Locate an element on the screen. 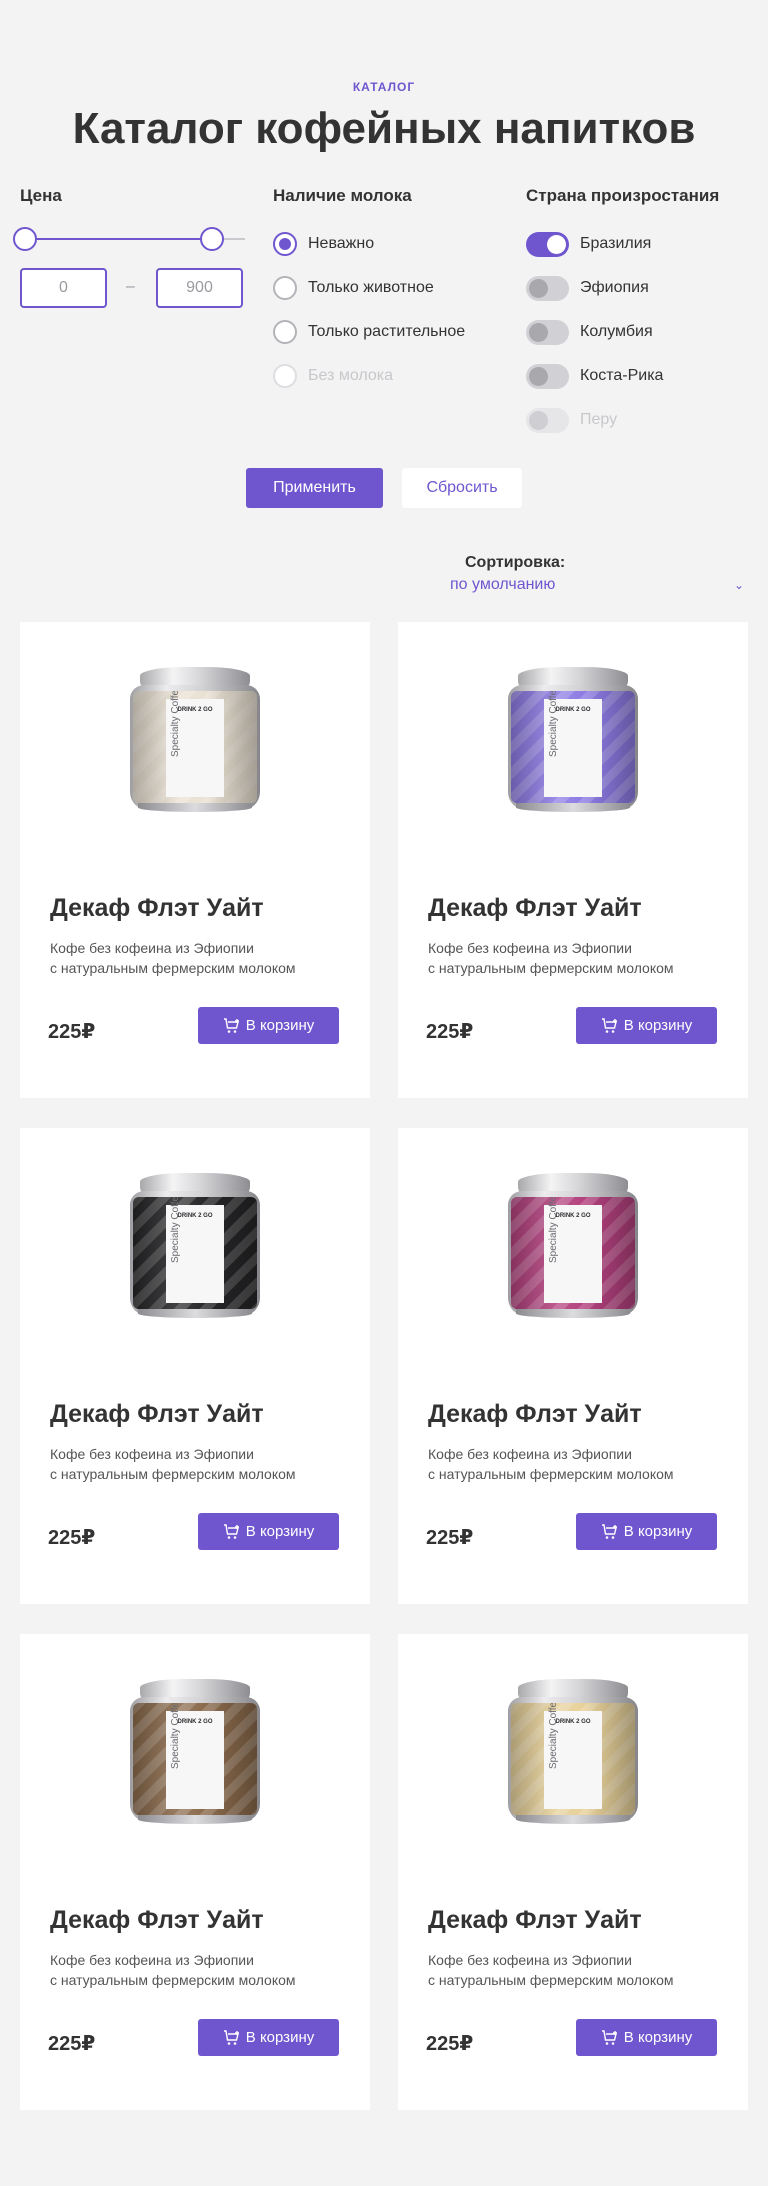 Image resolution: width=768 pixels, height=2186 pixels. country-option-label: Коста-Рика is located at coordinates (622, 375).